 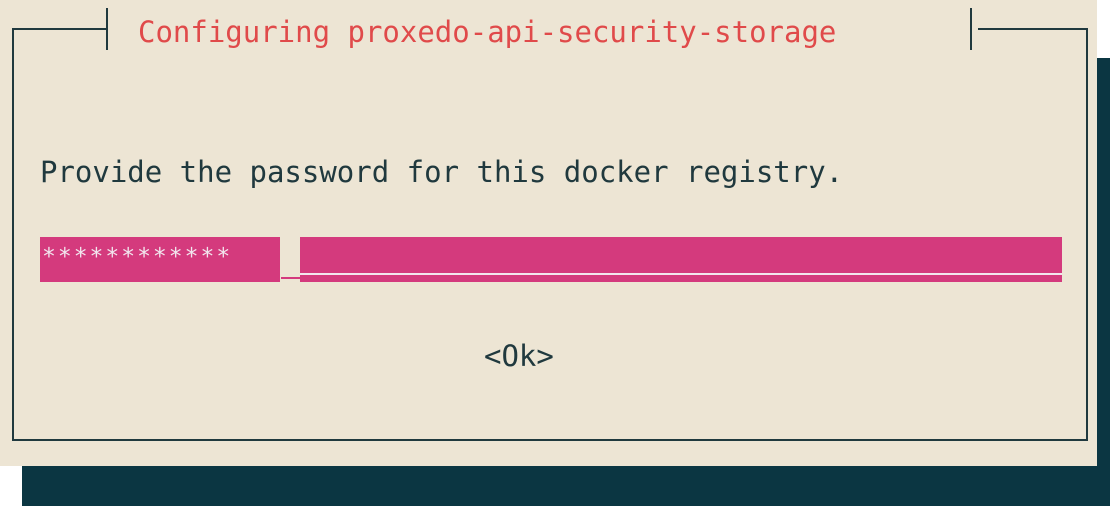 I want to click on title-right-tee, so click(x=971, y=29).